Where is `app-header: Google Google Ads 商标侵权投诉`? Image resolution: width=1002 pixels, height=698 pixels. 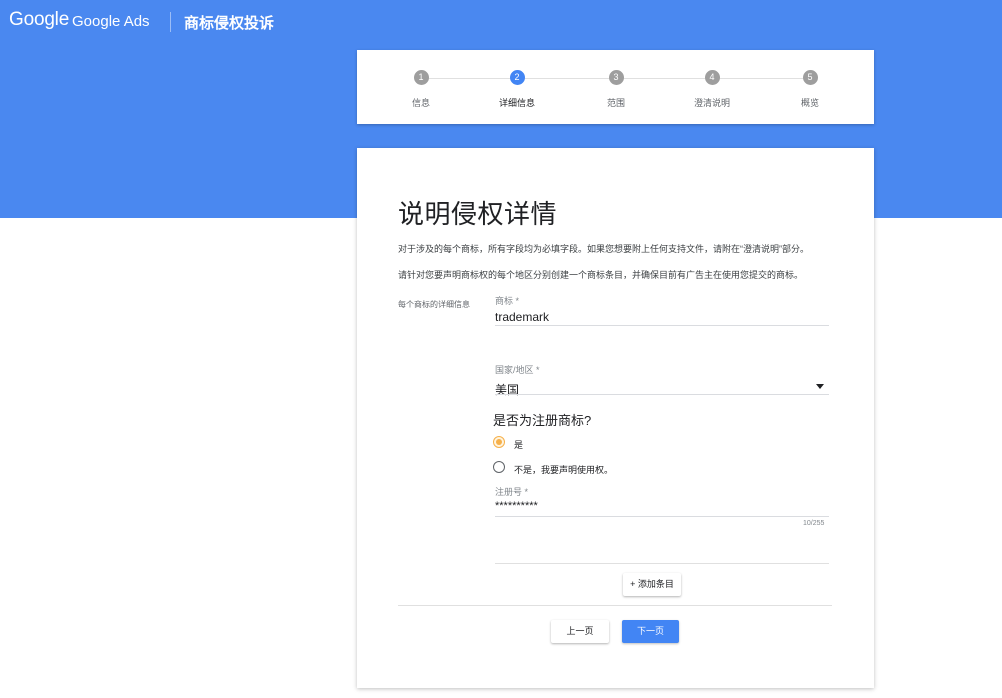
app-header: Google Google Ads 商标侵权投诉 is located at coordinates (501, 22).